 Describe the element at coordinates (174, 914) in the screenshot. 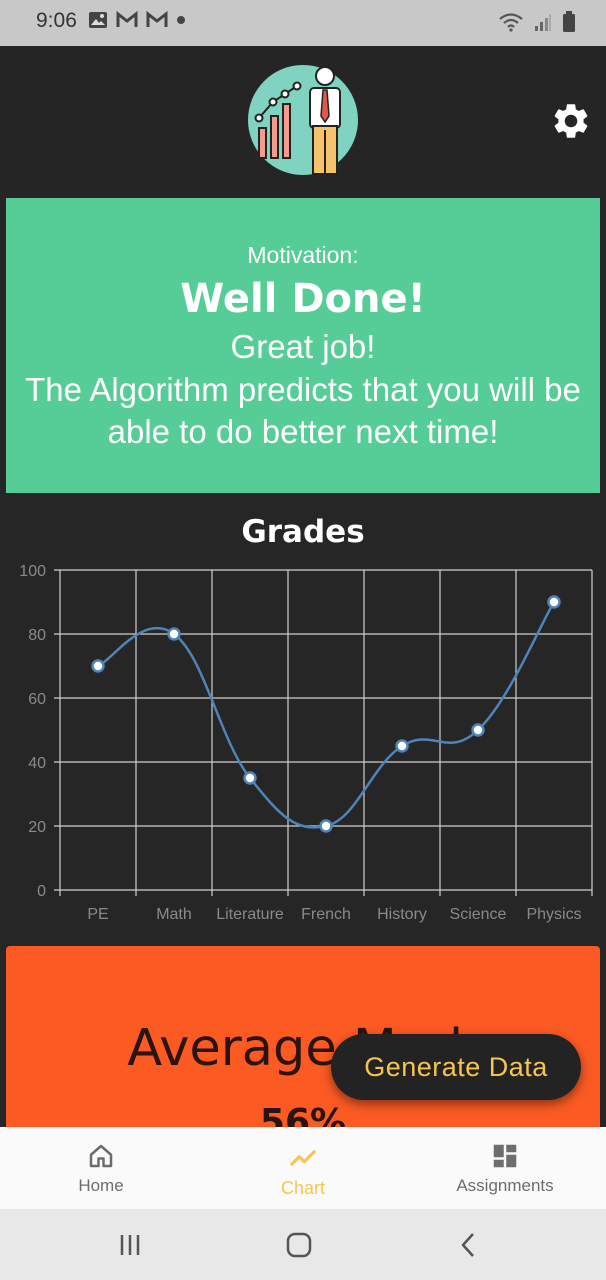

I see `x-tick-label: Math` at that location.